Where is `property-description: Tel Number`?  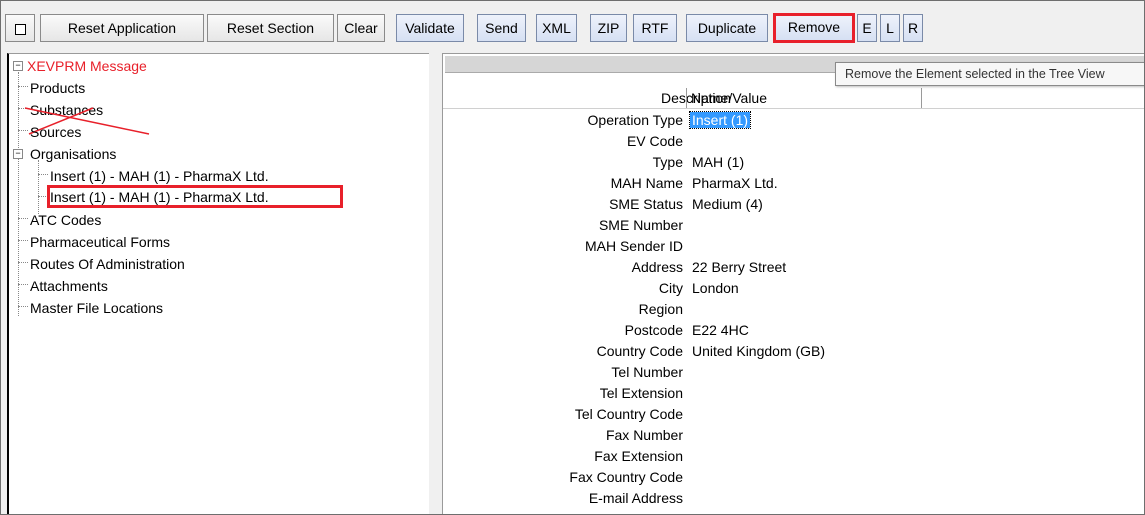 property-description: Tel Number is located at coordinates (647, 372).